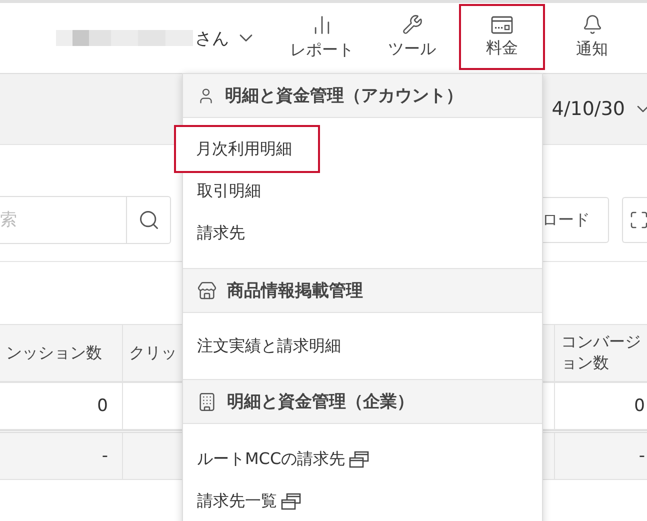 This screenshot has width=647, height=521. What do you see at coordinates (247, 149) in the screenshot?
I see `menu-item: 月次利用明細` at bounding box center [247, 149].